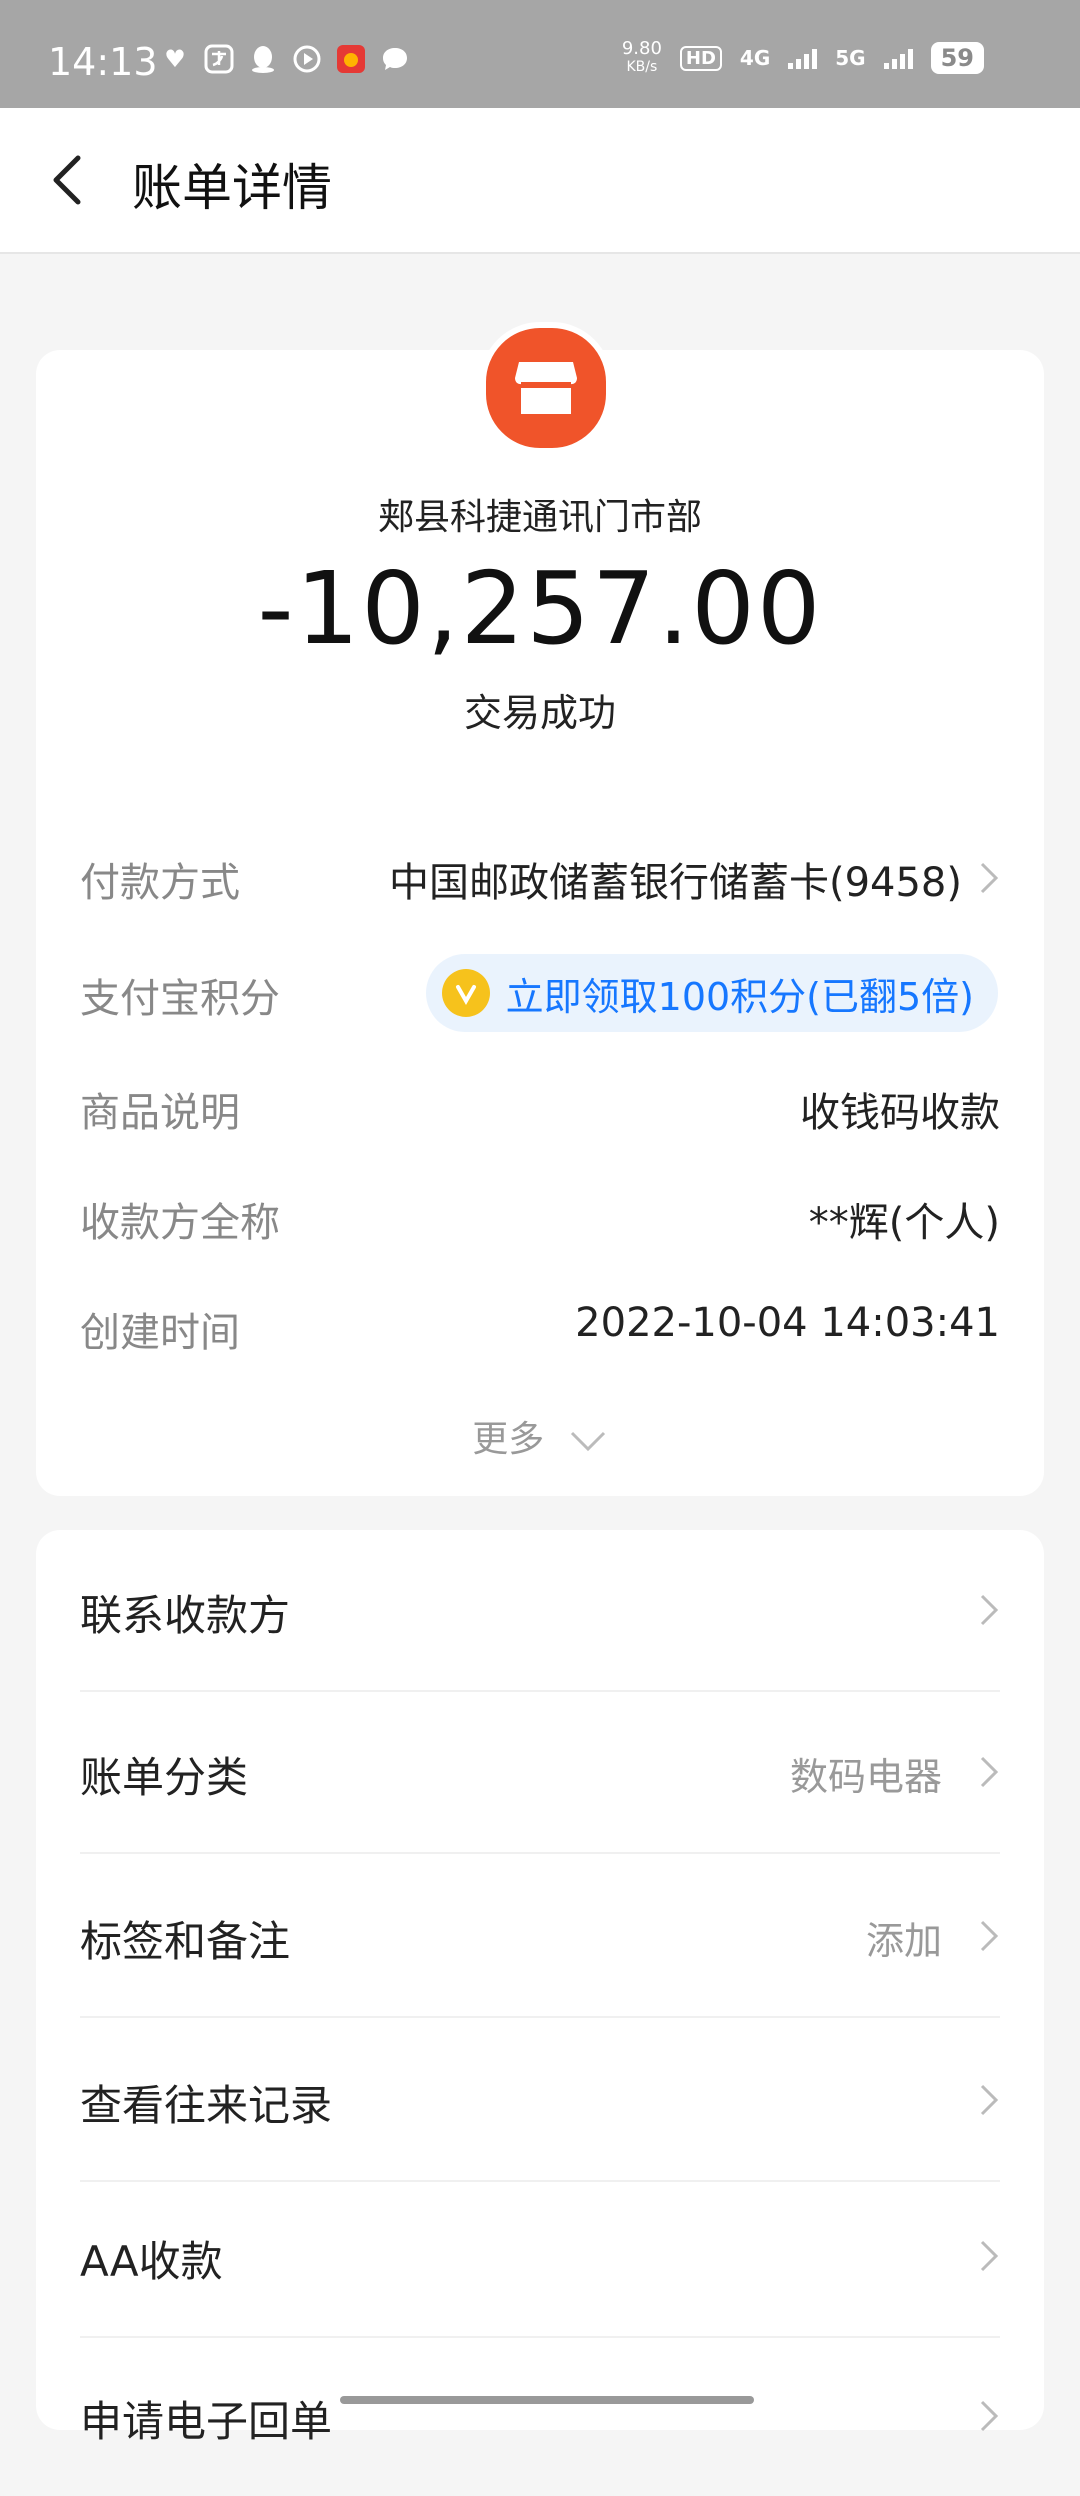  Describe the element at coordinates (285, 59) in the screenshot. I see `notification-icons: ♥` at that location.